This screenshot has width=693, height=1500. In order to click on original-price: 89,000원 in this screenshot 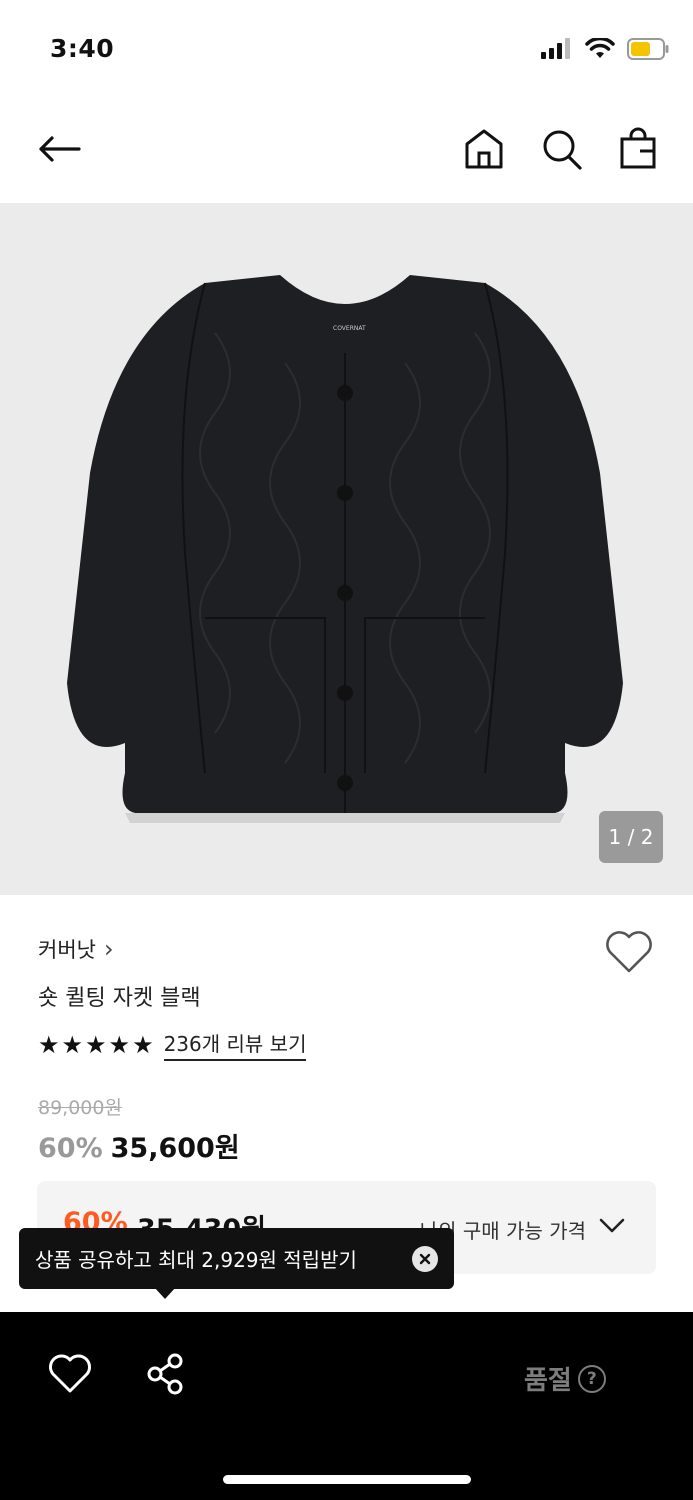, I will do `click(80, 1108)`.